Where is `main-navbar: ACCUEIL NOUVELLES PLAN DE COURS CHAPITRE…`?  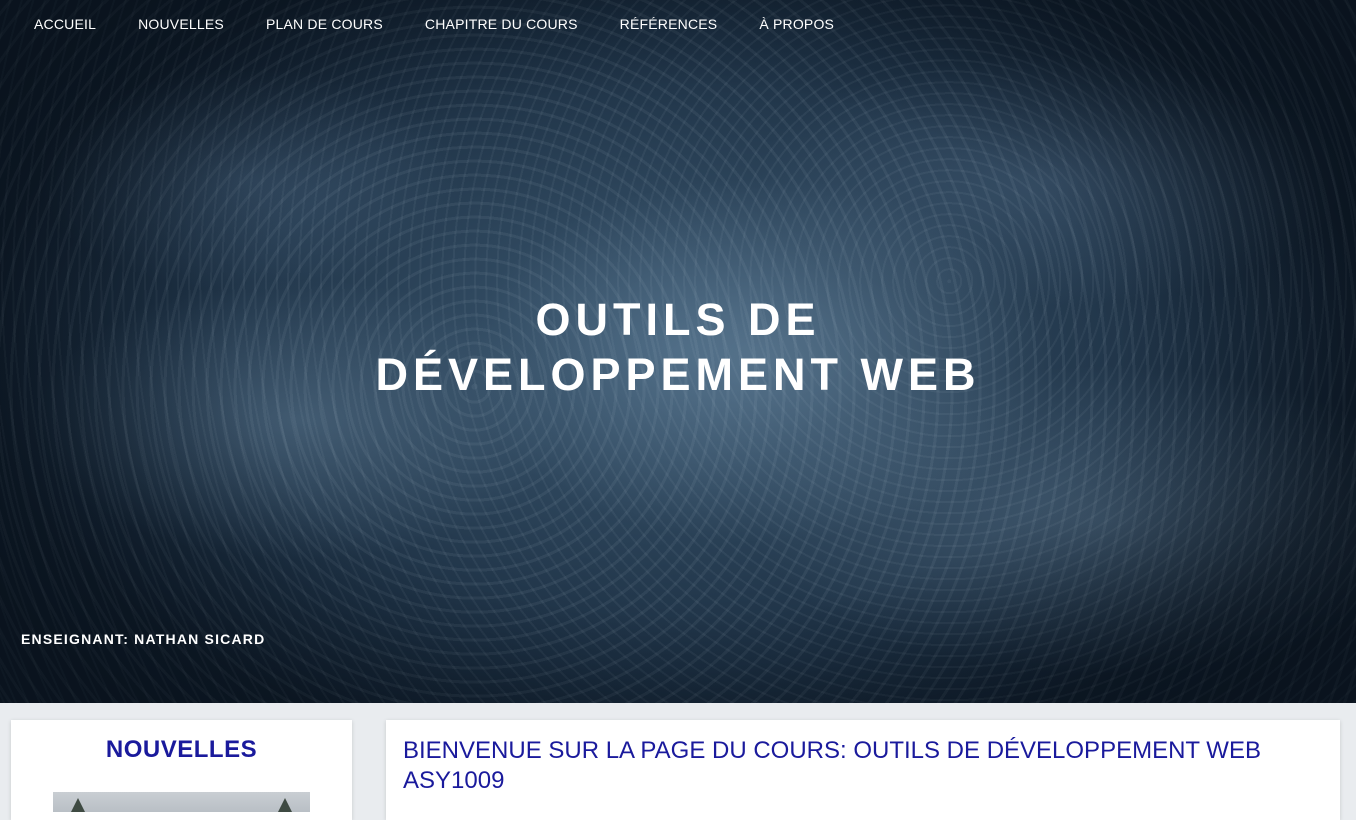
main-navbar: ACCUEIL NOUVELLES PLAN DE COURS CHAPITRE… is located at coordinates (438, 24).